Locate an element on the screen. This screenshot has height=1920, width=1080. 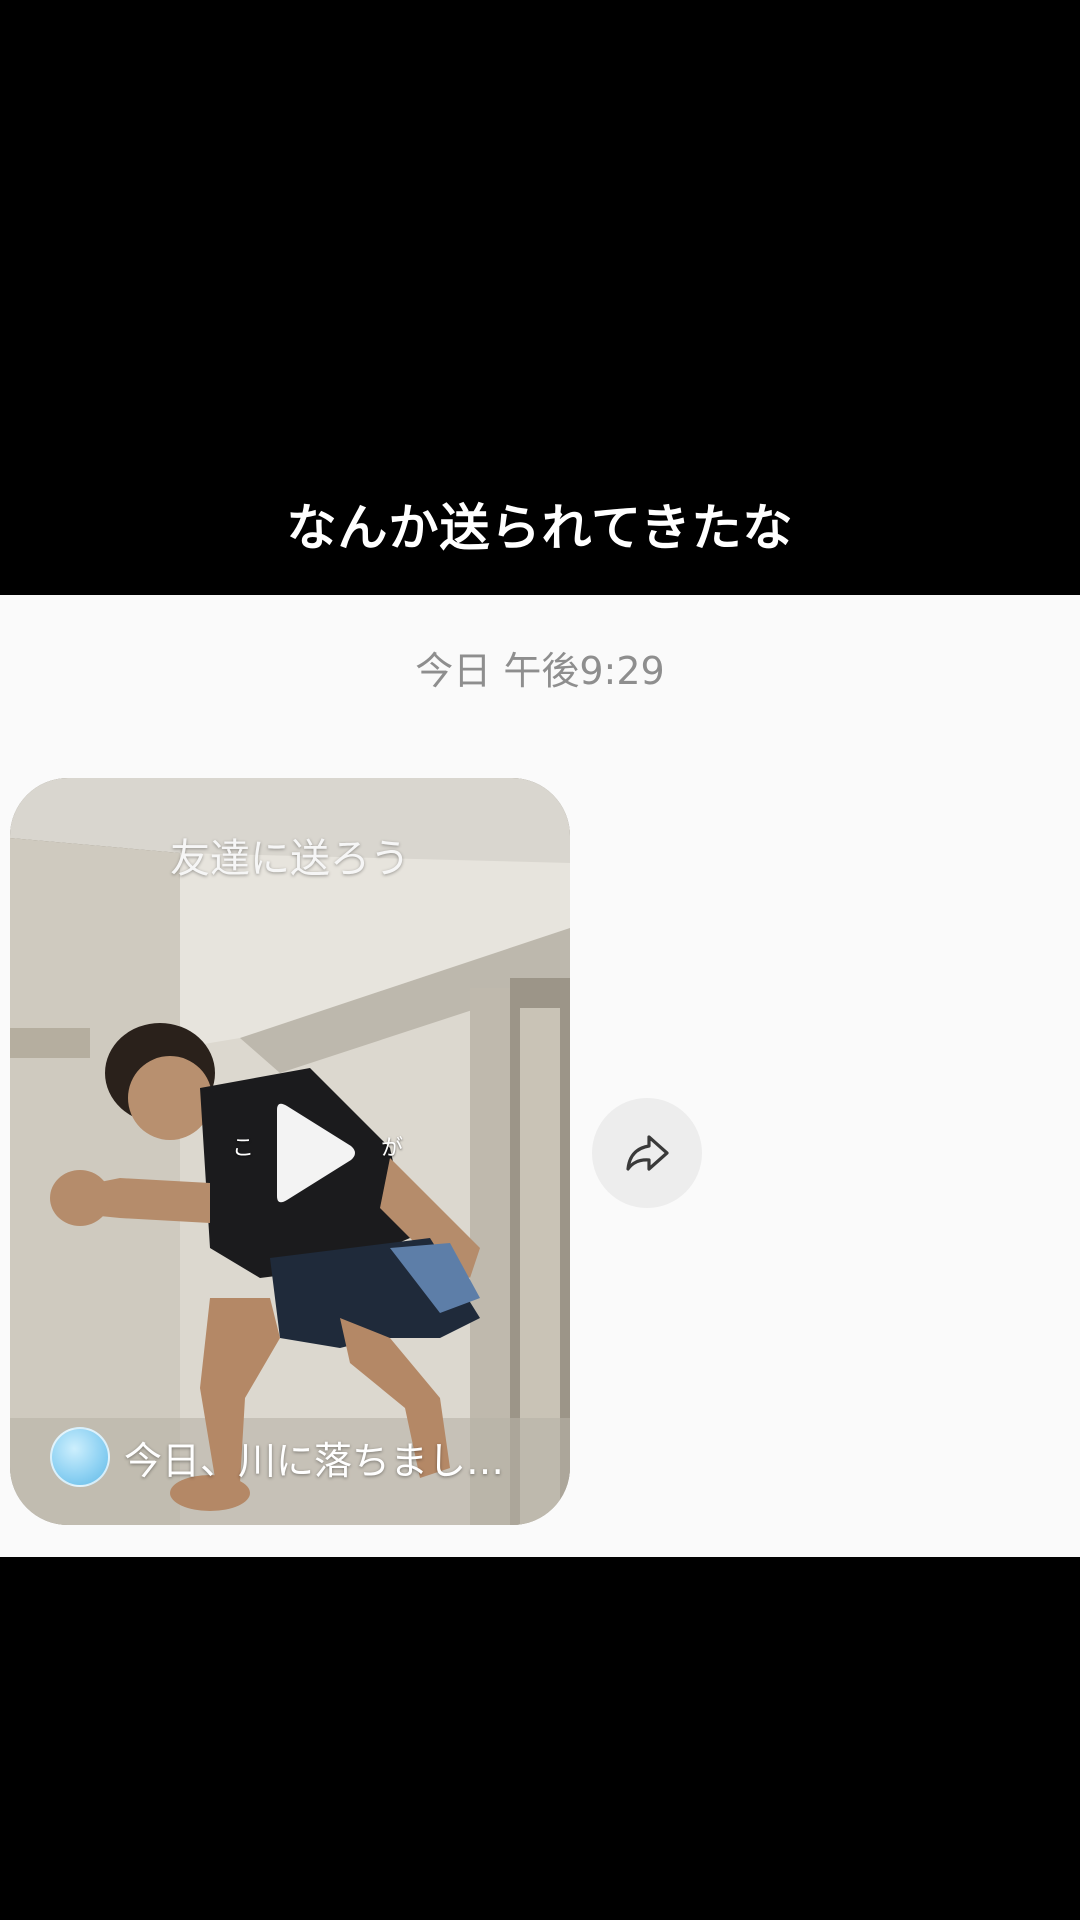
share-arrow-icon is located at coordinates (647, 1153).